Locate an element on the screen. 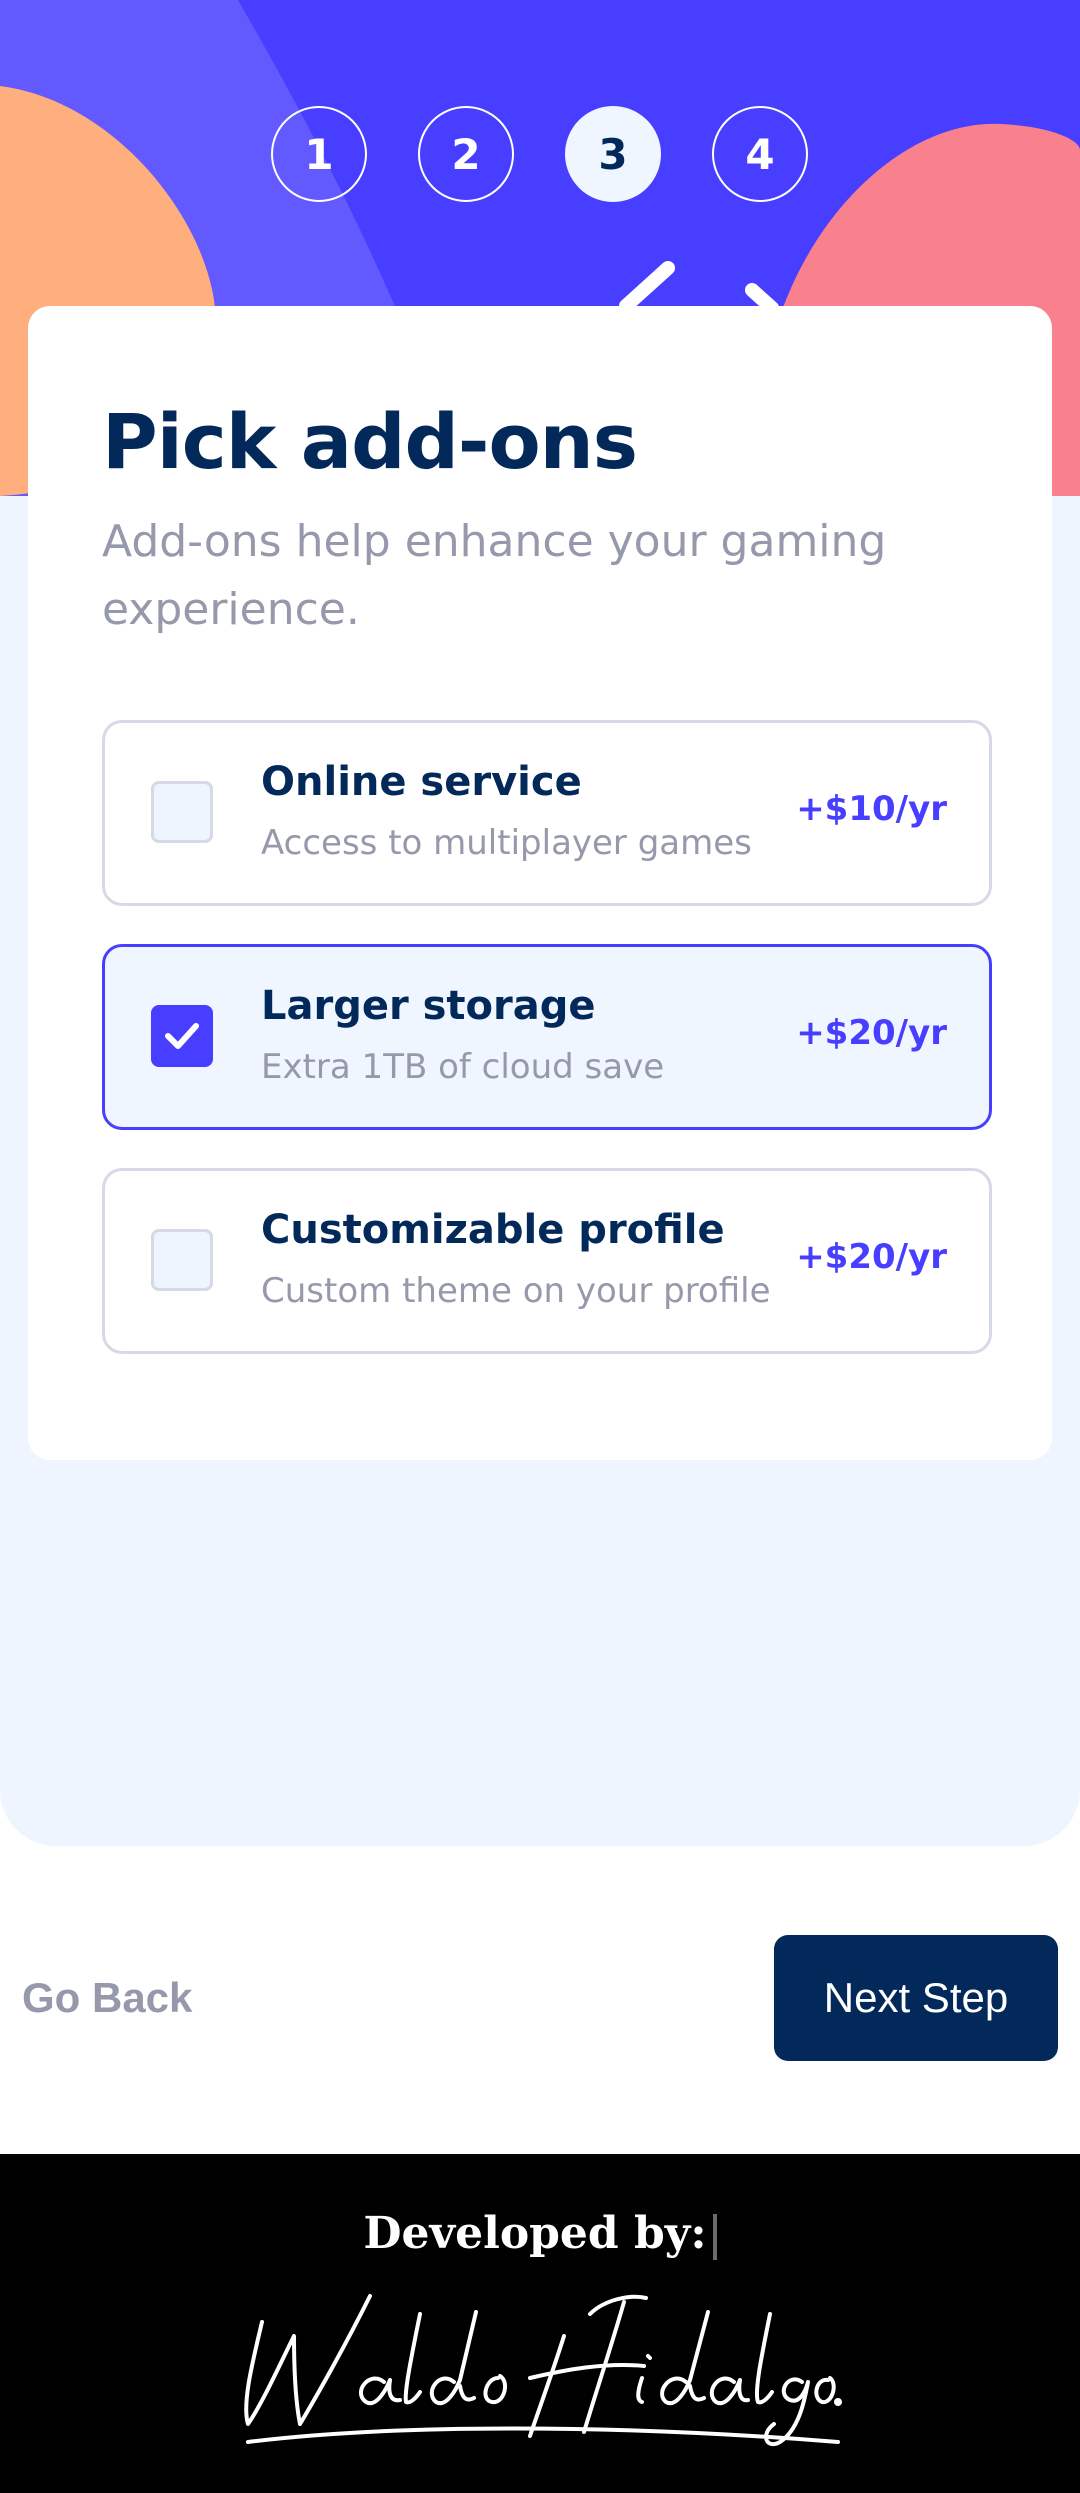  checkmark-icon is located at coordinates (182, 1035).